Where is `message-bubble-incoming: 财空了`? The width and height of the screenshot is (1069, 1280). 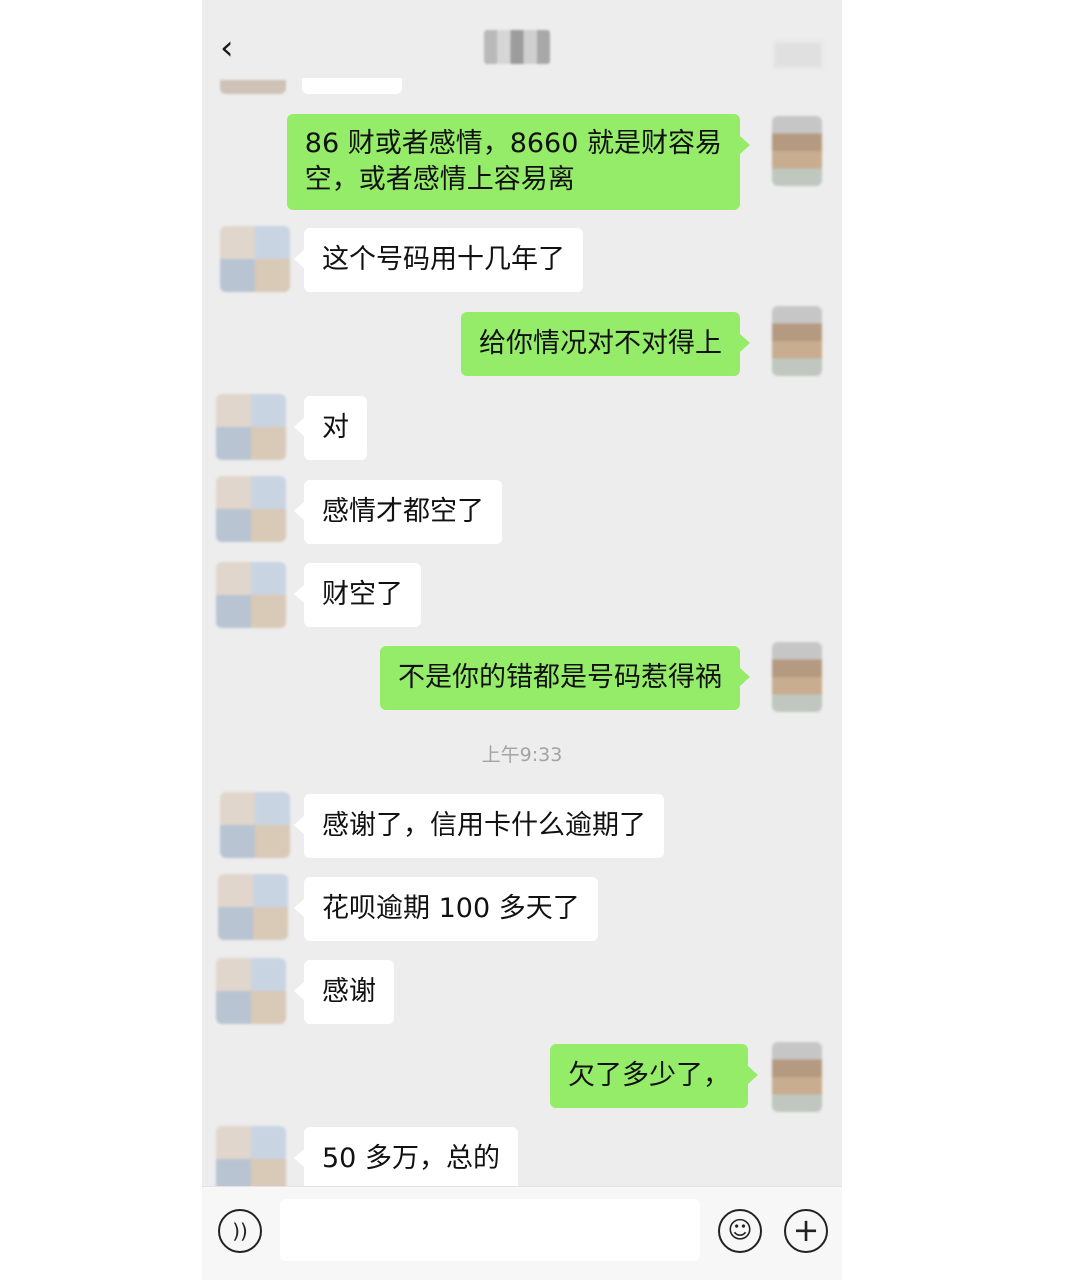
message-bubble-incoming: 财空了 is located at coordinates (357, 595).